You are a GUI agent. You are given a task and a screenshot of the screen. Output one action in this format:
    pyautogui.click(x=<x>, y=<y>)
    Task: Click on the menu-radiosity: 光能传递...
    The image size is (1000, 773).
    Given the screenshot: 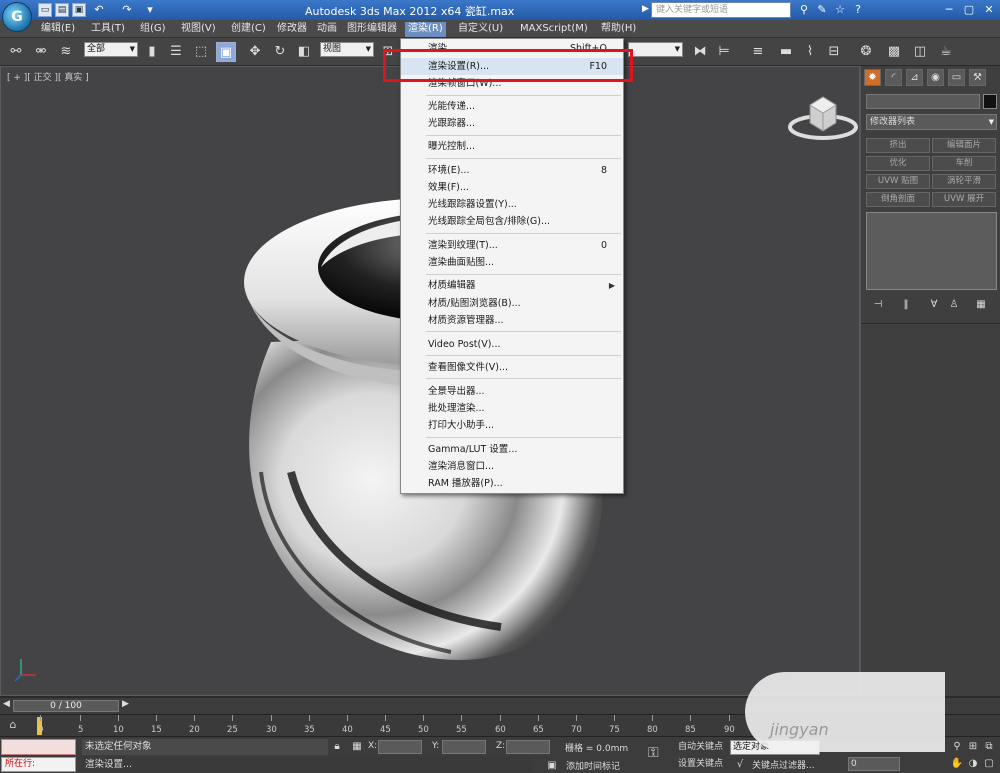 What is the action you would take?
    pyautogui.click(x=512, y=106)
    